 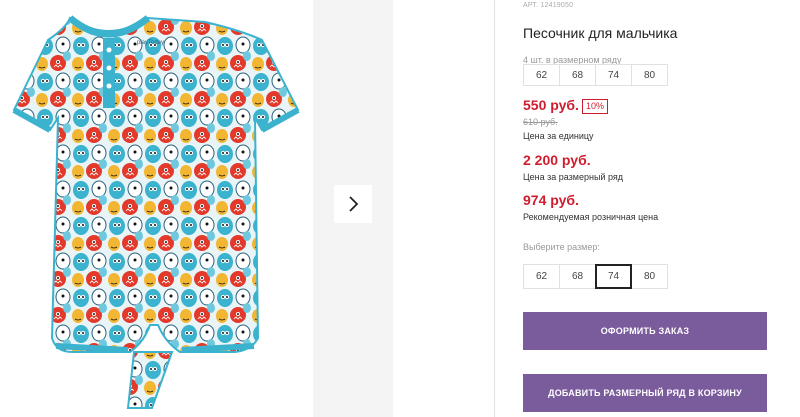 What do you see at coordinates (600, 33) in the screenshot?
I see `product-title: Песочник для мальчика` at bounding box center [600, 33].